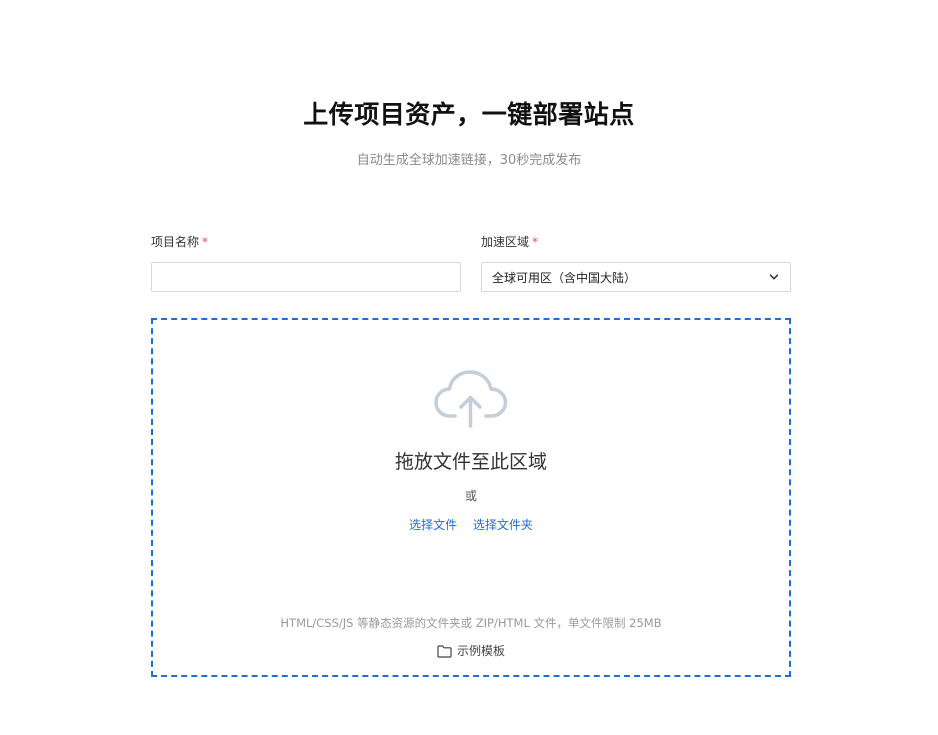  Describe the element at coordinates (306, 277) in the screenshot. I see `project-name-input` at that location.